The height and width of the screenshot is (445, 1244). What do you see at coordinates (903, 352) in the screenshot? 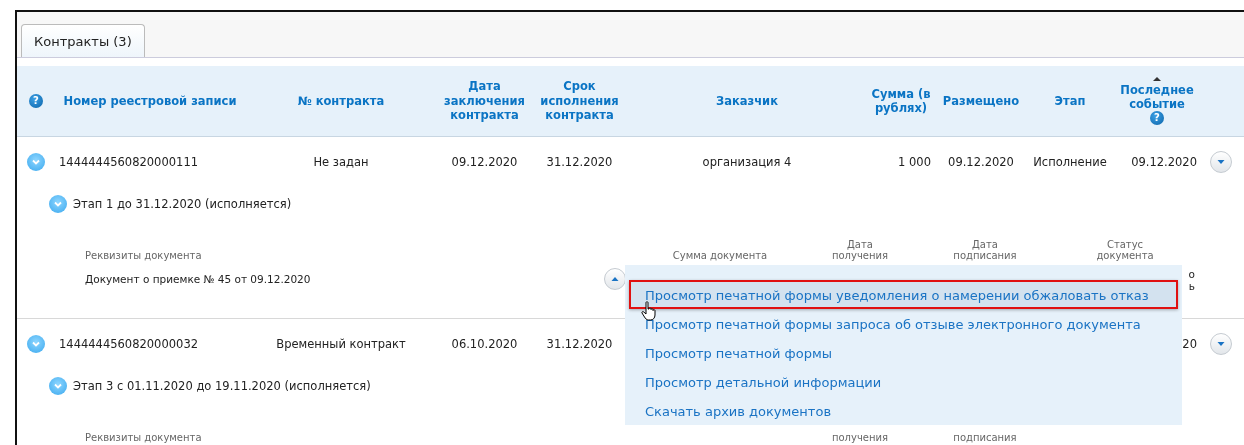
I see `menu-item: Просмотр печатной формы` at bounding box center [903, 352].